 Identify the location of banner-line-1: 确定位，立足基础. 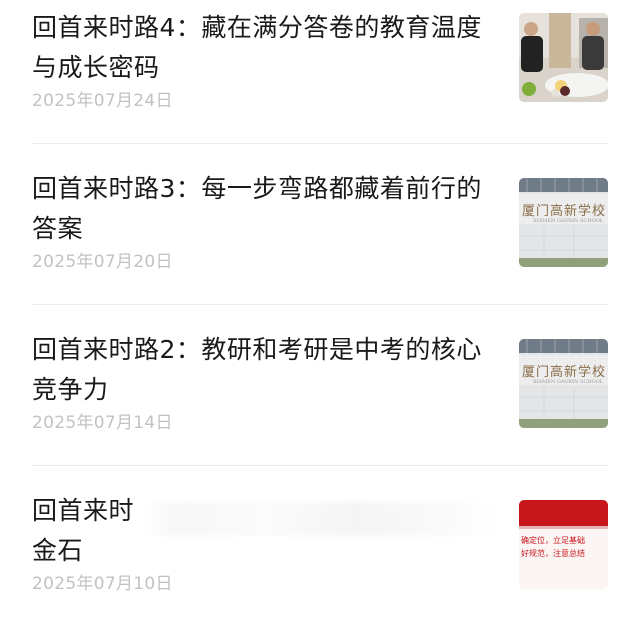
(553, 540).